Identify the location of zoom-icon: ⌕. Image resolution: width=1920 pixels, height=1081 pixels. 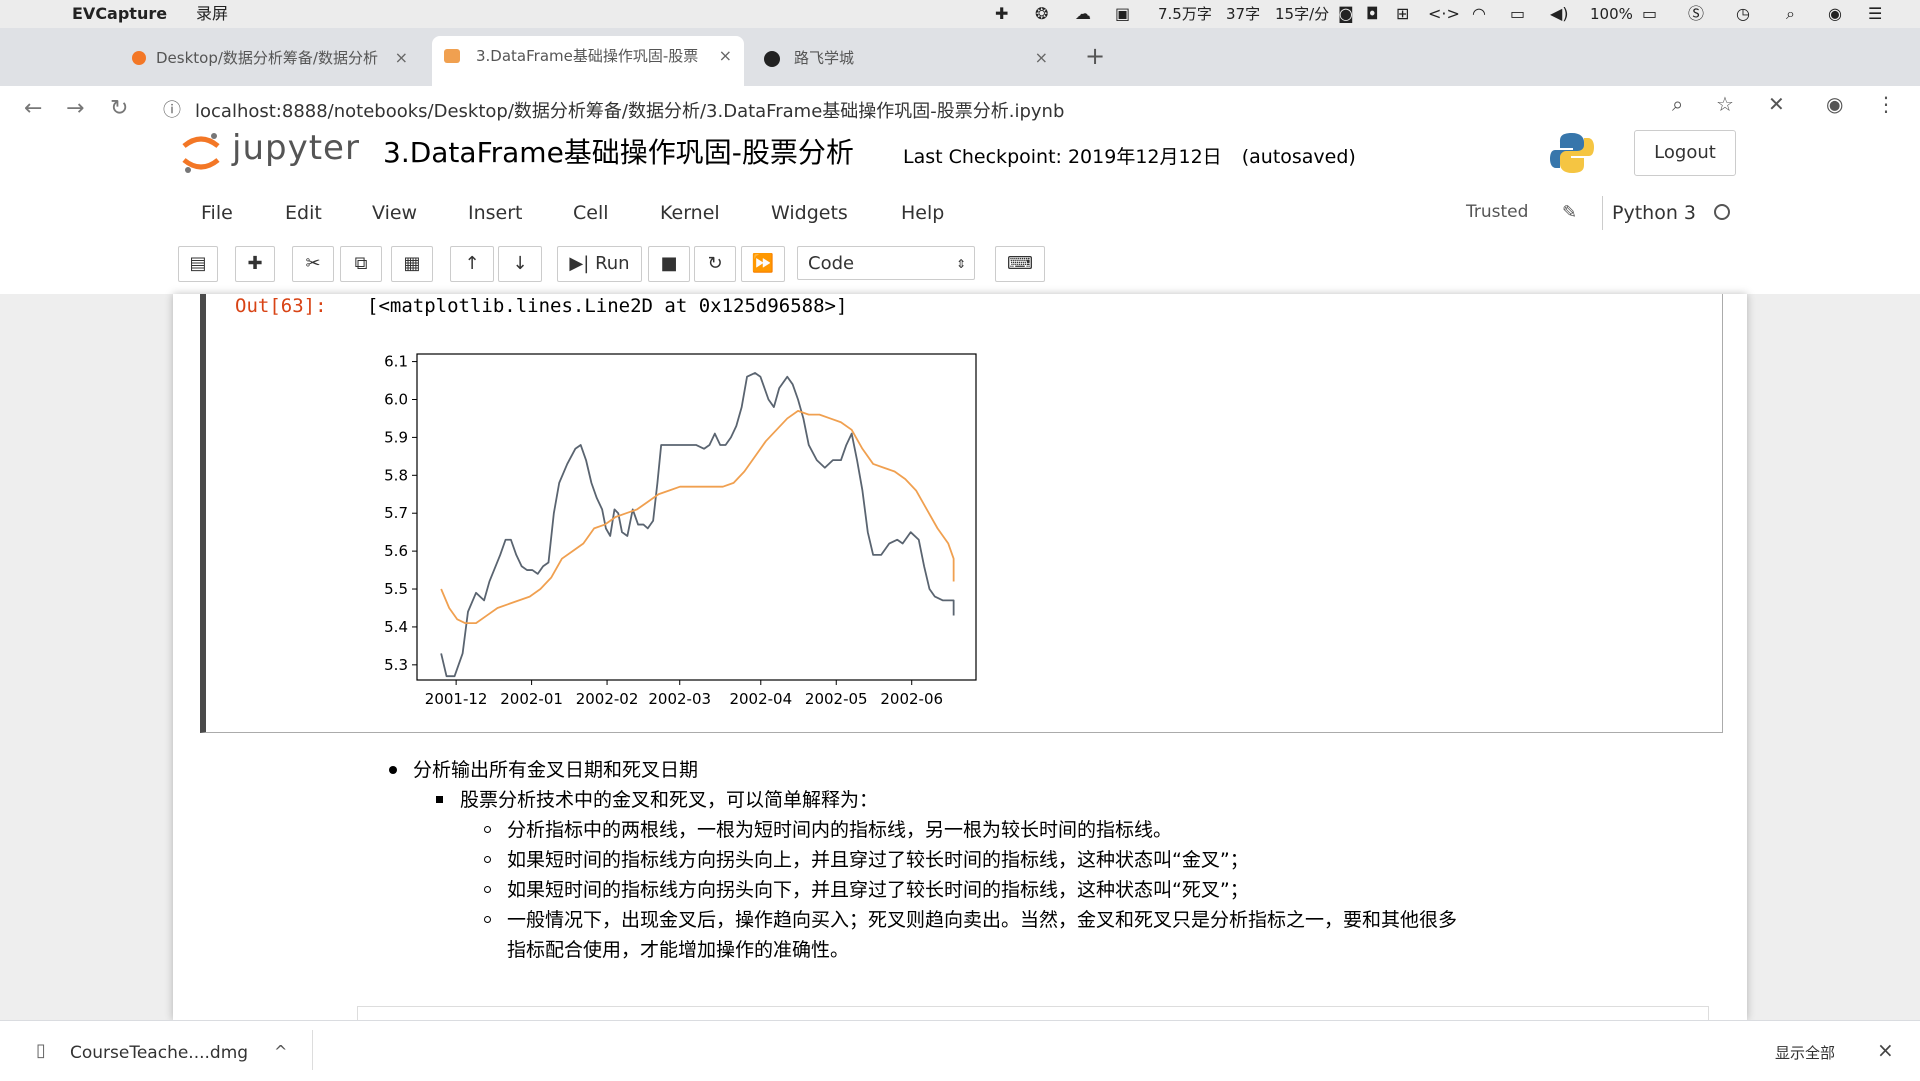
(1677, 104).